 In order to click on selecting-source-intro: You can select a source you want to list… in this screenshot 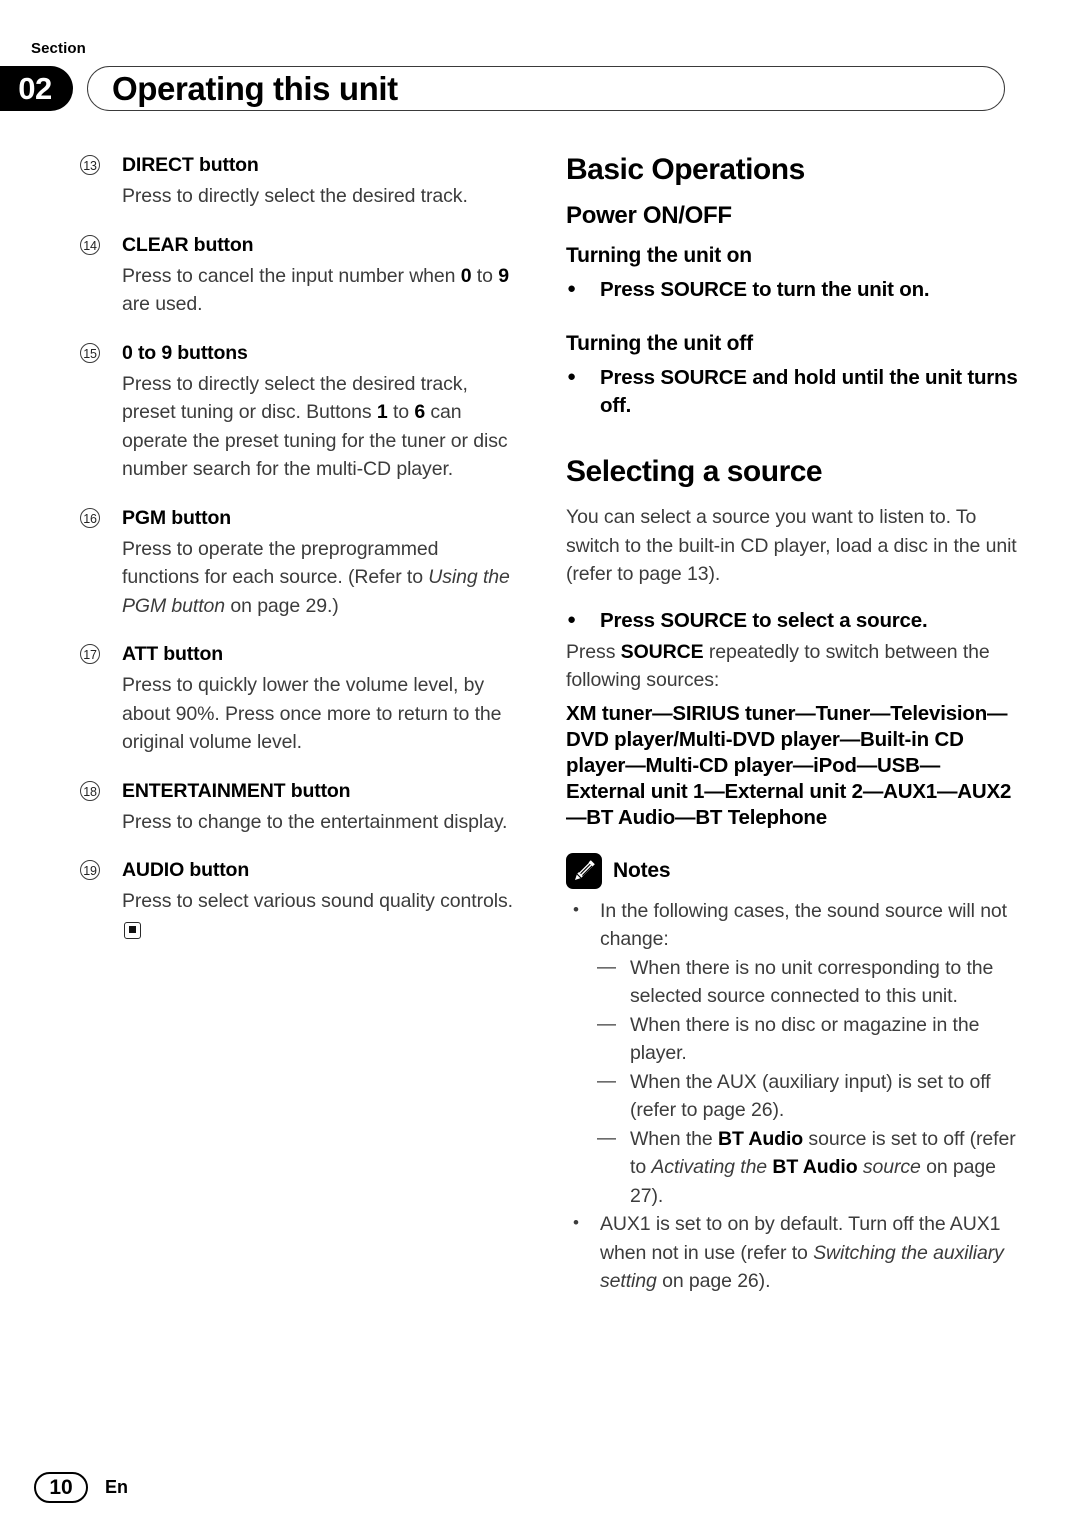, I will do `click(791, 545)`.